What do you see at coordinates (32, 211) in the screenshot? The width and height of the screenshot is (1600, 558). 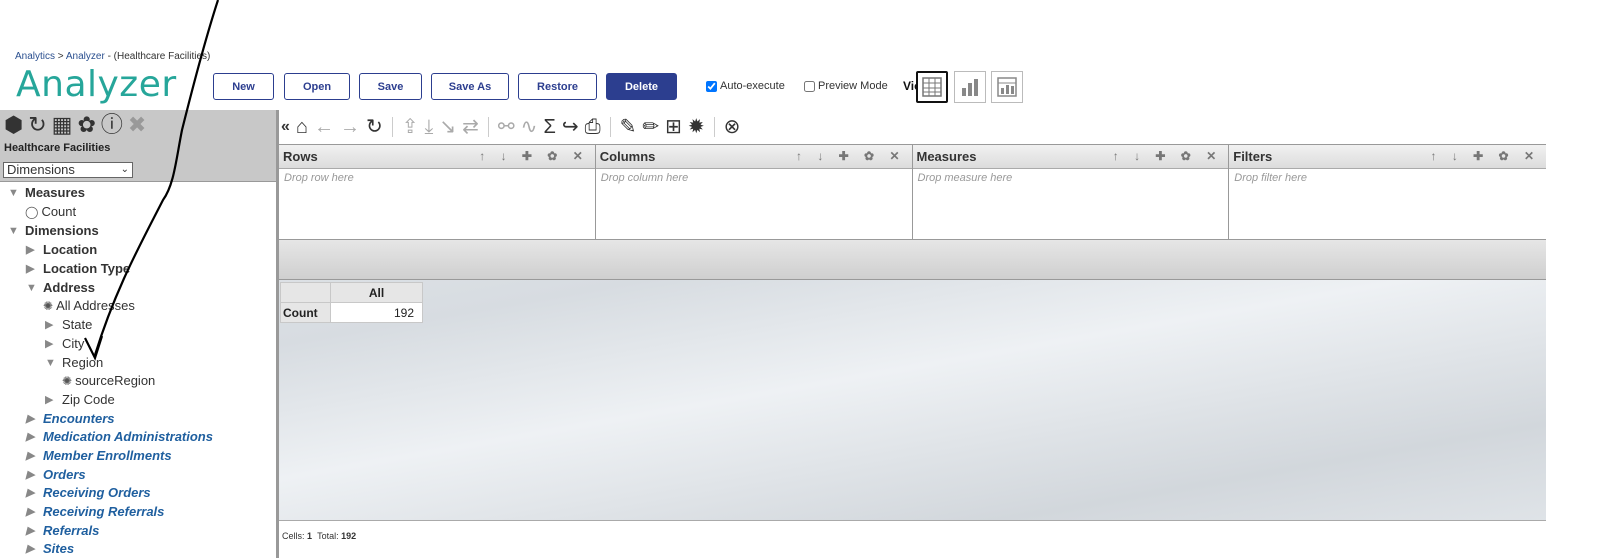 I see `count-icon: ◯` at bounding box center [32, 211].